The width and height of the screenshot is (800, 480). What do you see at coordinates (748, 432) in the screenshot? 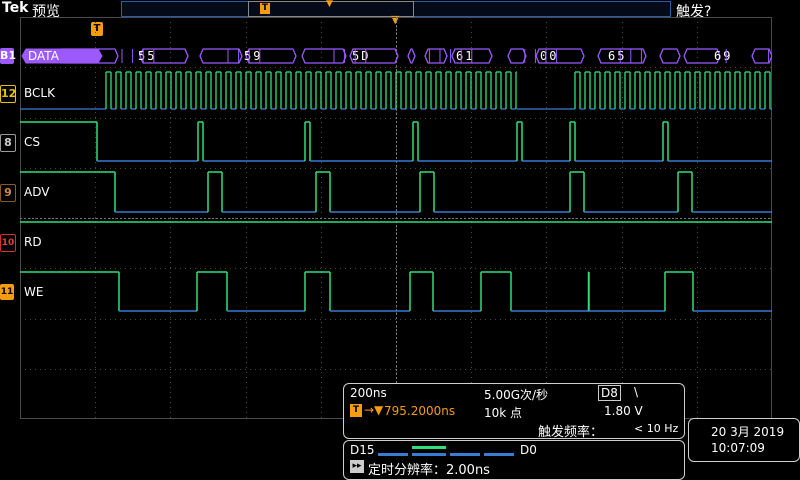
I see `date-display: 20 3月 2019` at bounding box center [748, 432].